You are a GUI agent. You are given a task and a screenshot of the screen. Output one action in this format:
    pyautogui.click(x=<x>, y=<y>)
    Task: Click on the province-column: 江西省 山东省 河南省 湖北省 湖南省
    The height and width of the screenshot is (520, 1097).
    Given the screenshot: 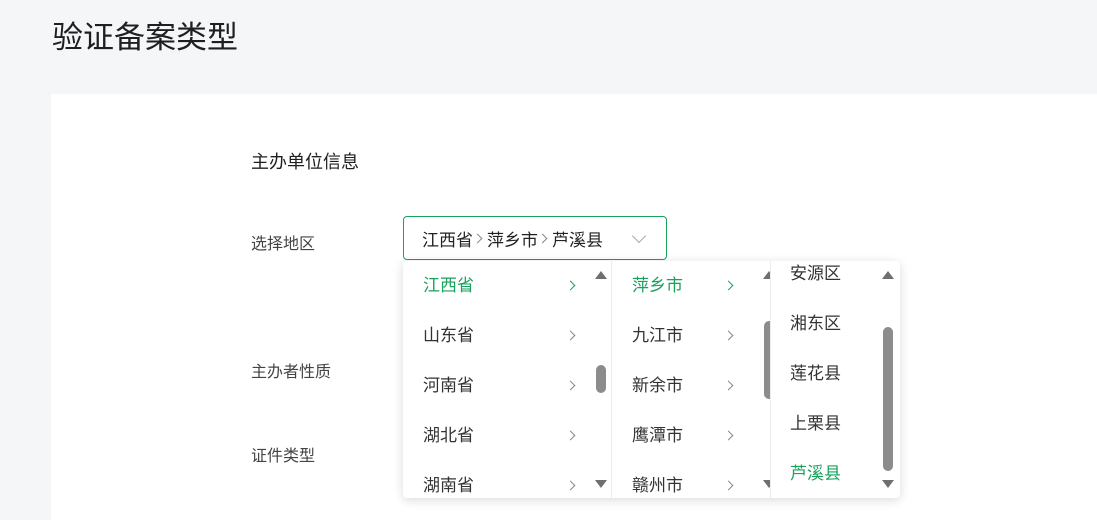 What is the action you would take?
    pyautogui.click(x=507, y=379)
    